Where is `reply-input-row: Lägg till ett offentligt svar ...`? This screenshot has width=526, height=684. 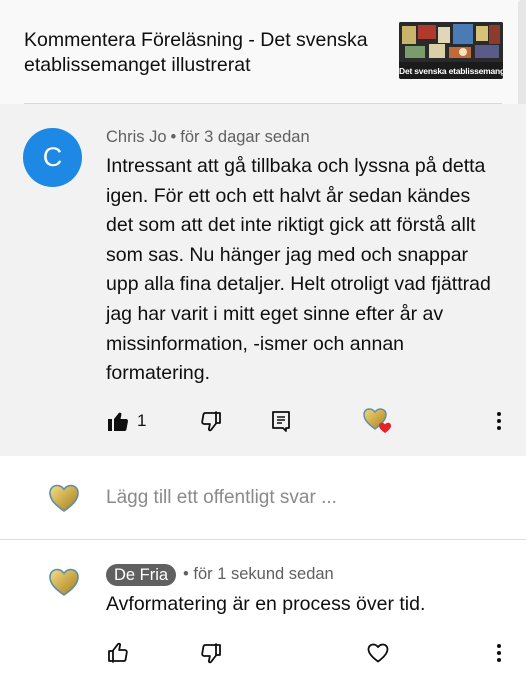 reply-input-row: Lägg till ett offentligt svar ... is located at coordinates (263, 498).